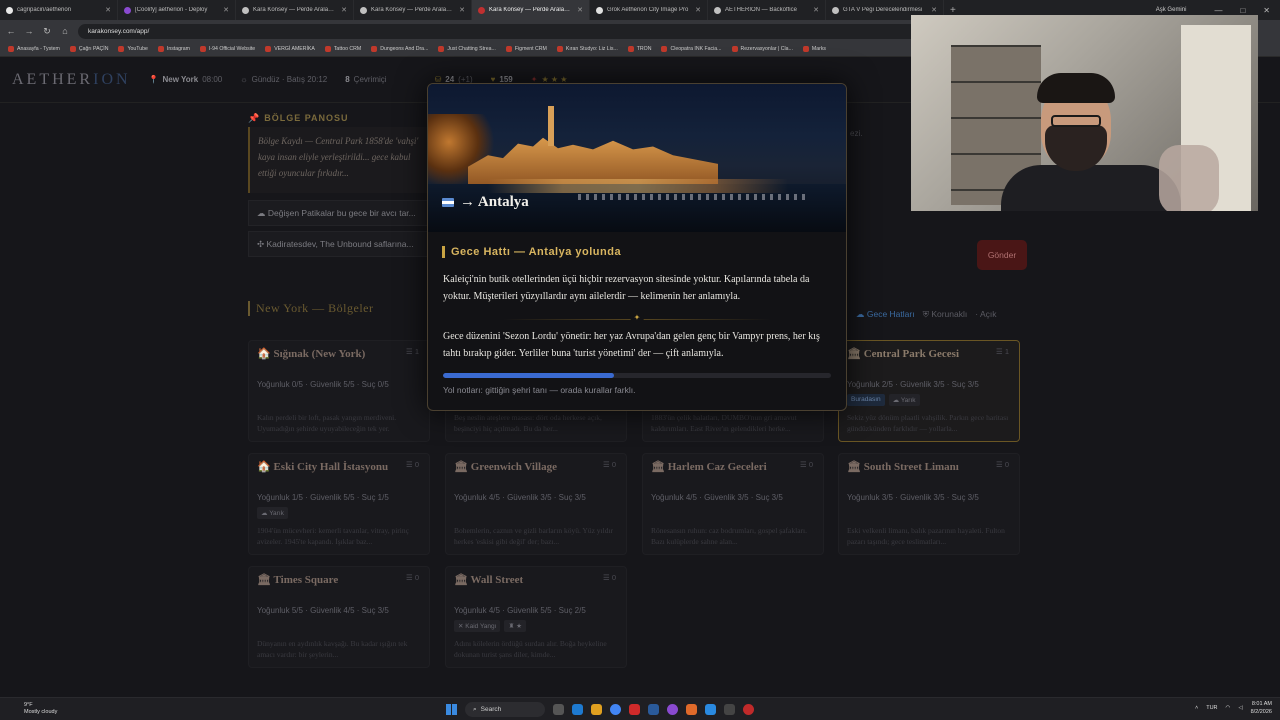  Describe the element at coordinates (653, 709) in the screenshot. I see `steam-icon` at that location.